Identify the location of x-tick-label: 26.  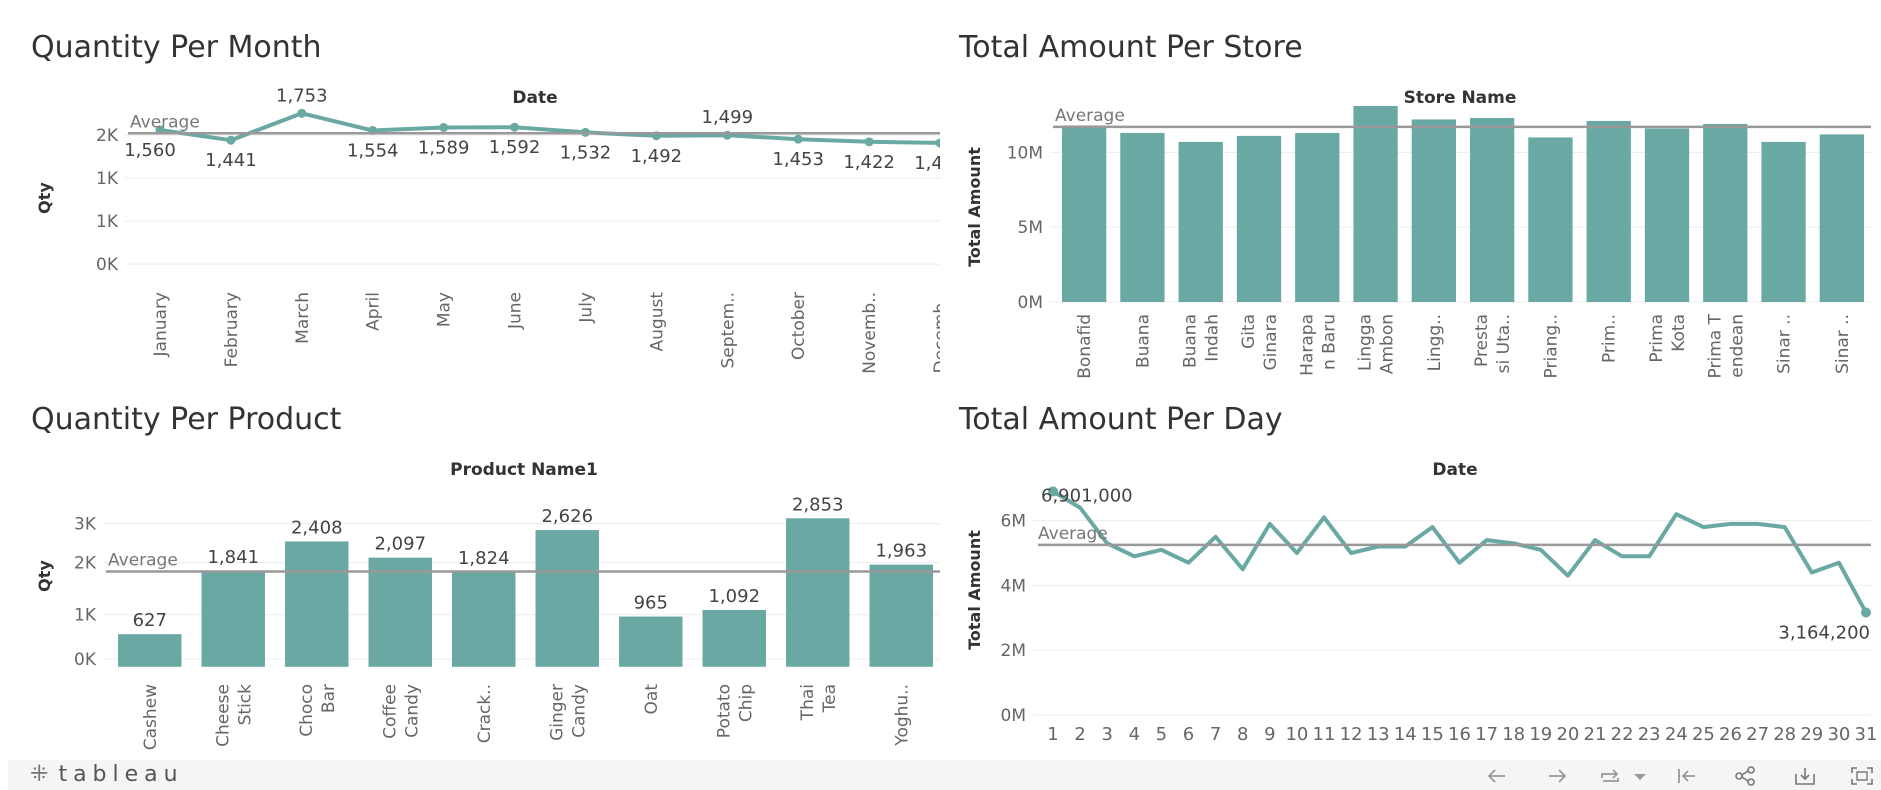
(1730, 734).